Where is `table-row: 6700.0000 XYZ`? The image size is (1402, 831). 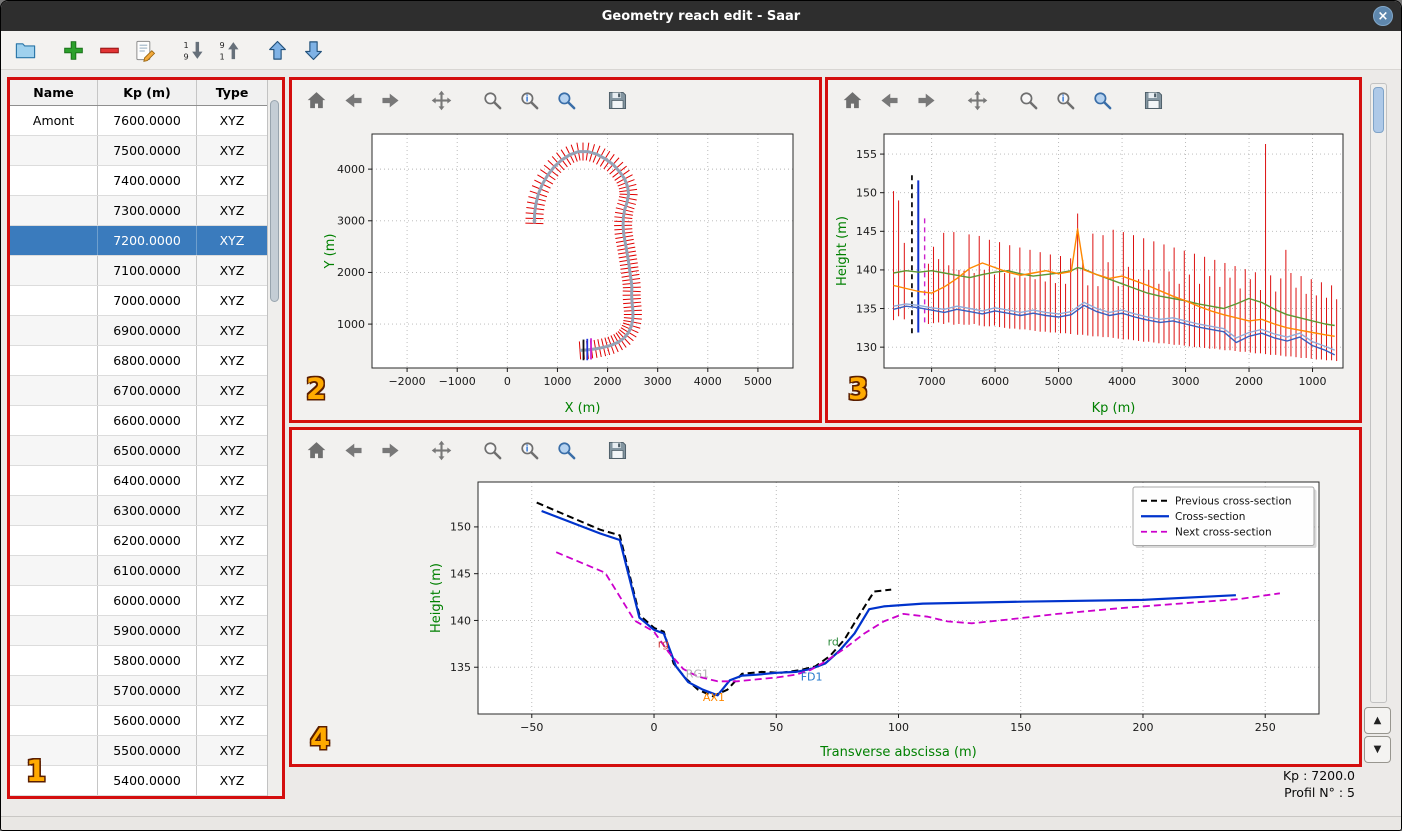 table-row: 6700.0000 XYZ is located at coordinates (138, 391).